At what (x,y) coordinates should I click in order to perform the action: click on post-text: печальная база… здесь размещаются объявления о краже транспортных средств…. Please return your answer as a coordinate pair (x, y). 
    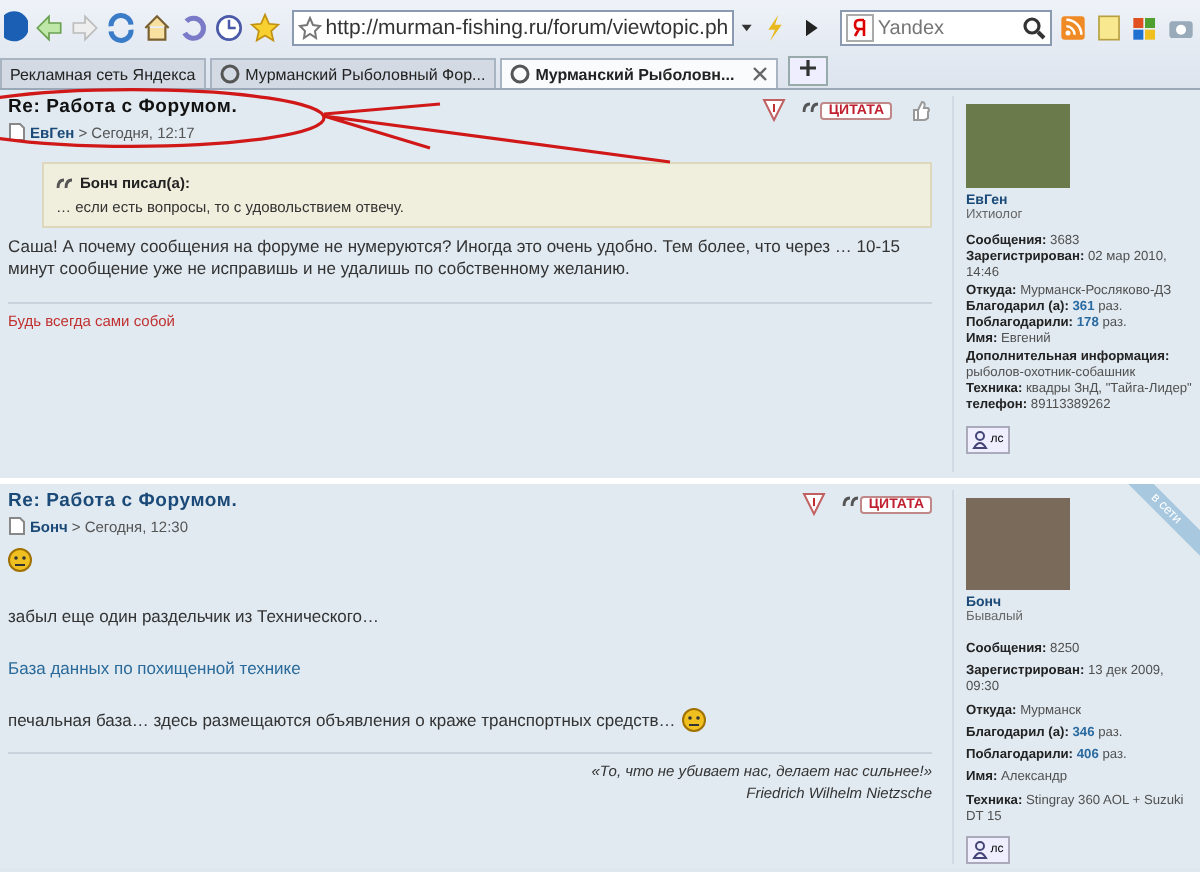
    Looking at the image, I should click on (342, 721).